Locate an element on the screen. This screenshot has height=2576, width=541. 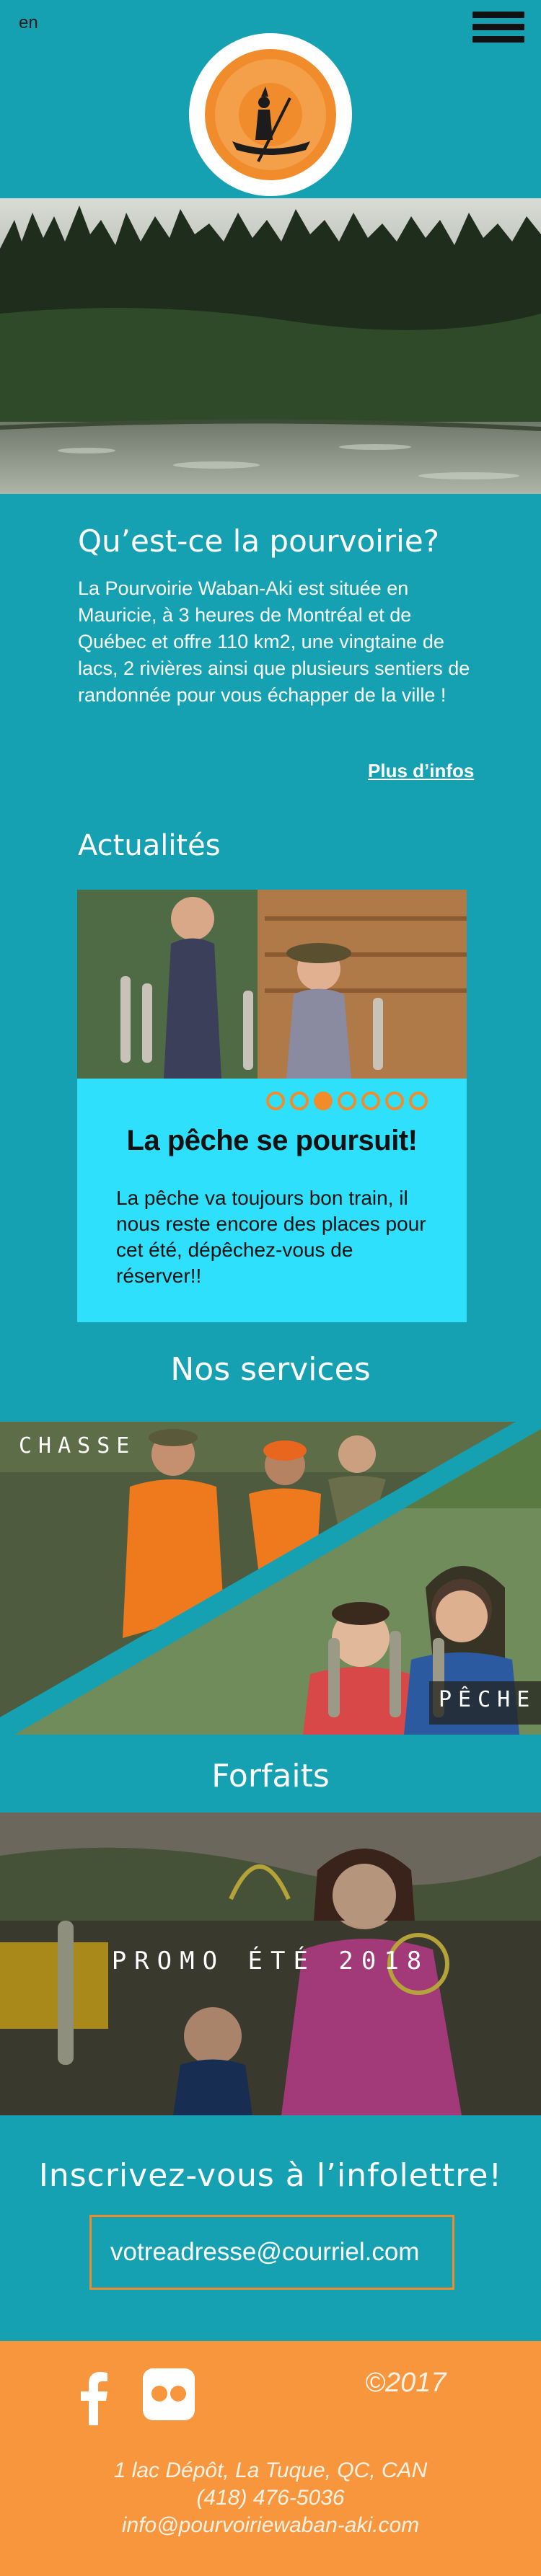
newsletter-title: Inscrivez-vous à l’infolettre! is located at coordinates (270, 2175).